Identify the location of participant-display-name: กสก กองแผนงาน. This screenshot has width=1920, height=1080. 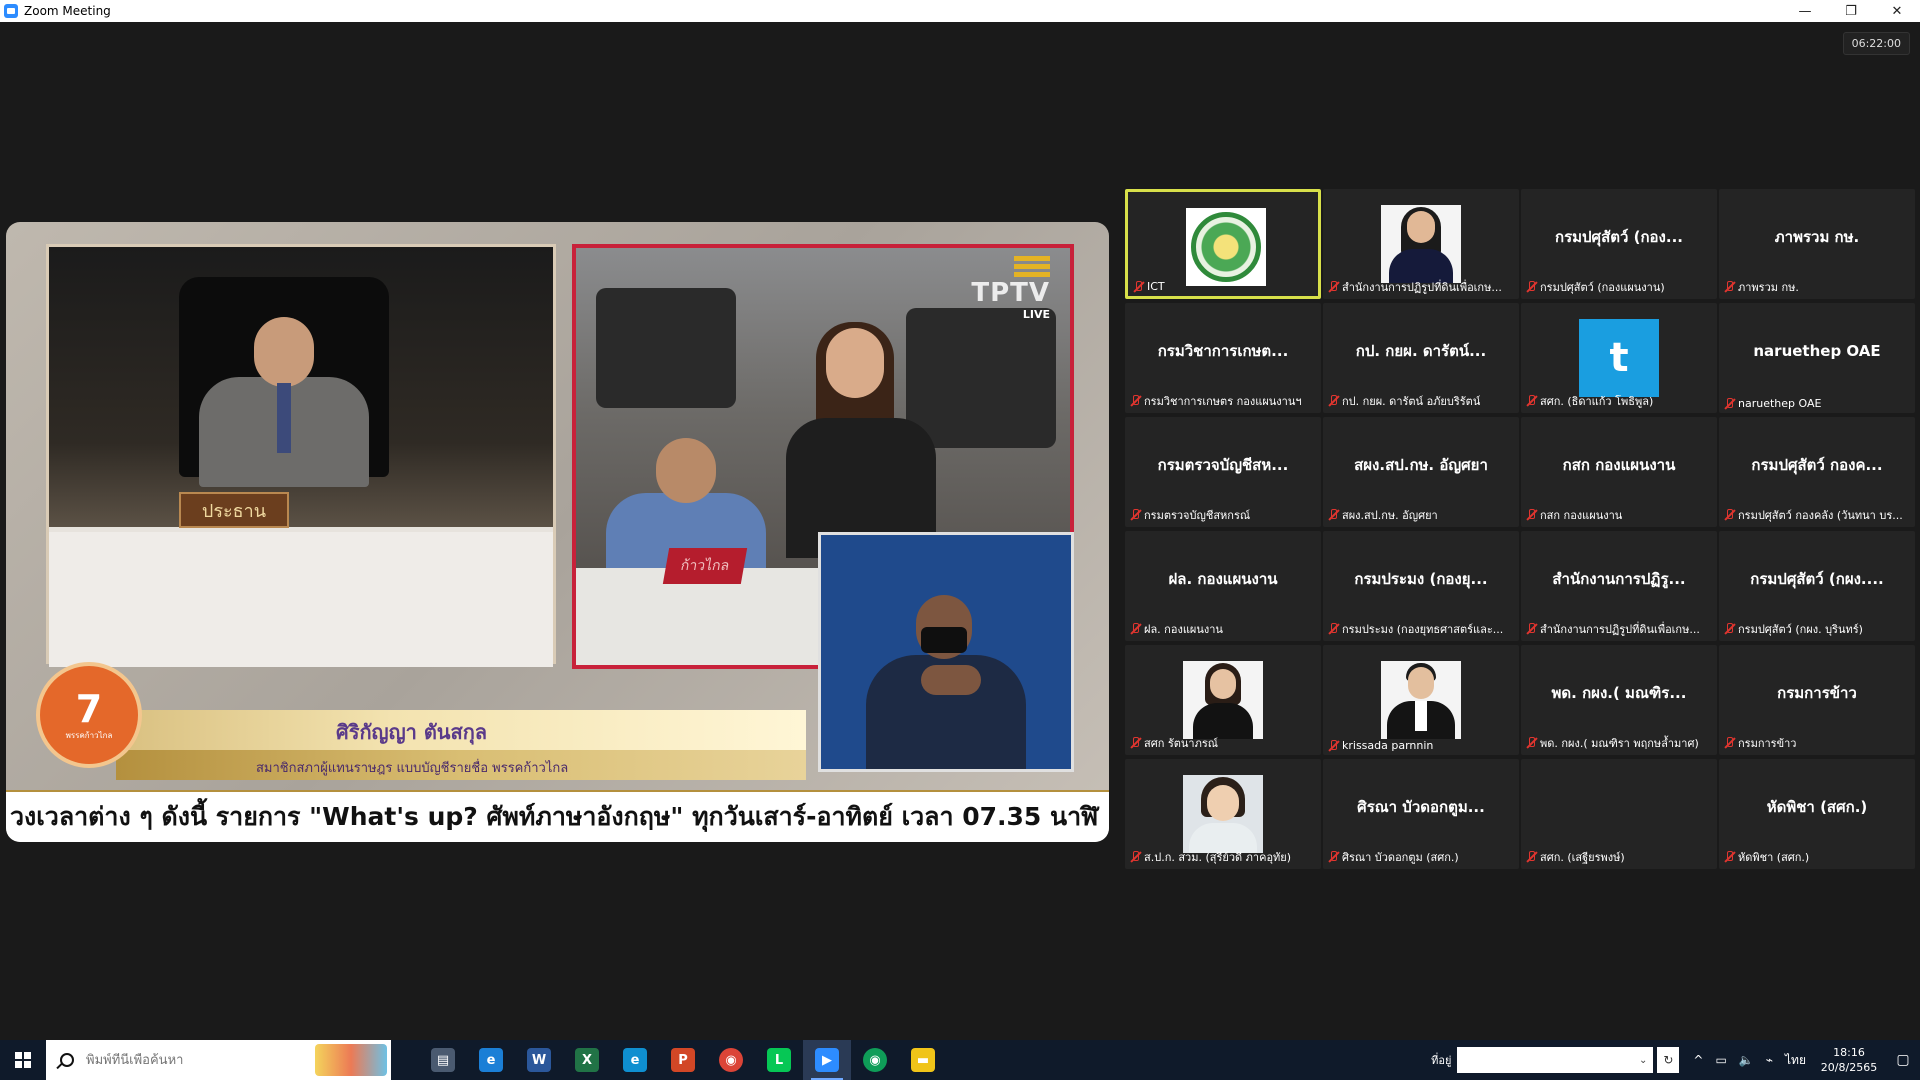
(1619, 465).